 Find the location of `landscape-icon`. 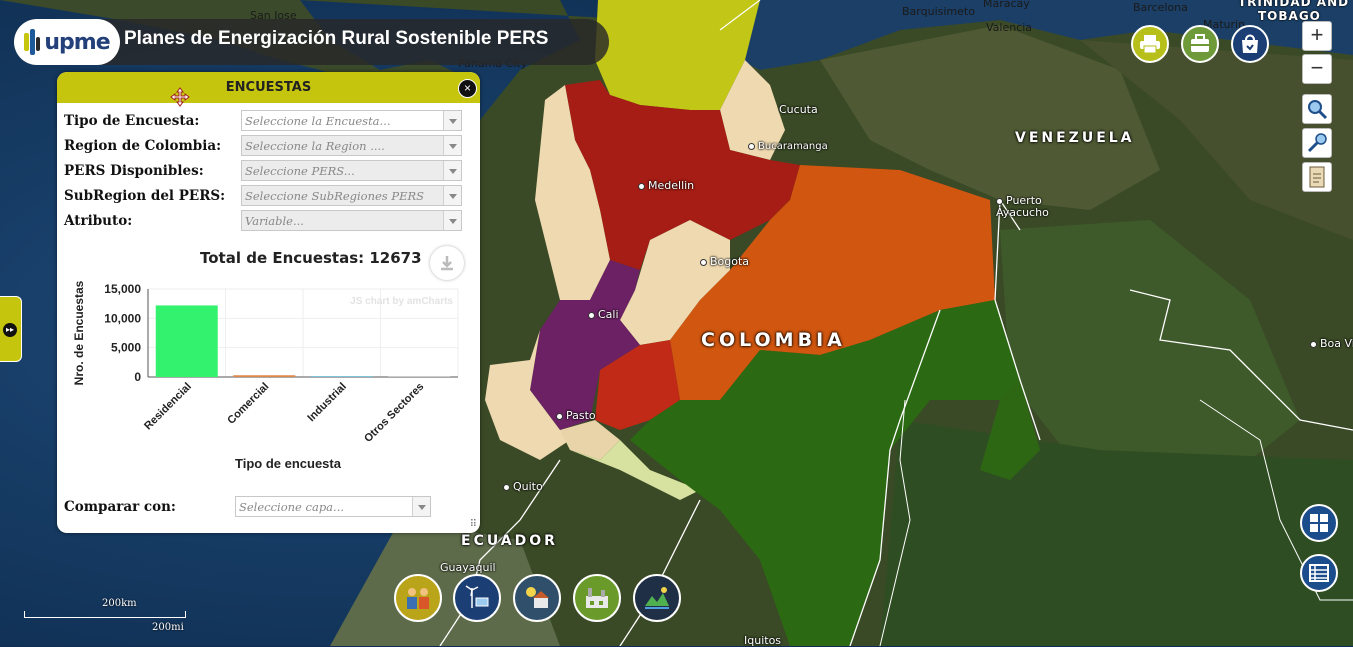

landscape-icon is located at coordinates (657, 598).